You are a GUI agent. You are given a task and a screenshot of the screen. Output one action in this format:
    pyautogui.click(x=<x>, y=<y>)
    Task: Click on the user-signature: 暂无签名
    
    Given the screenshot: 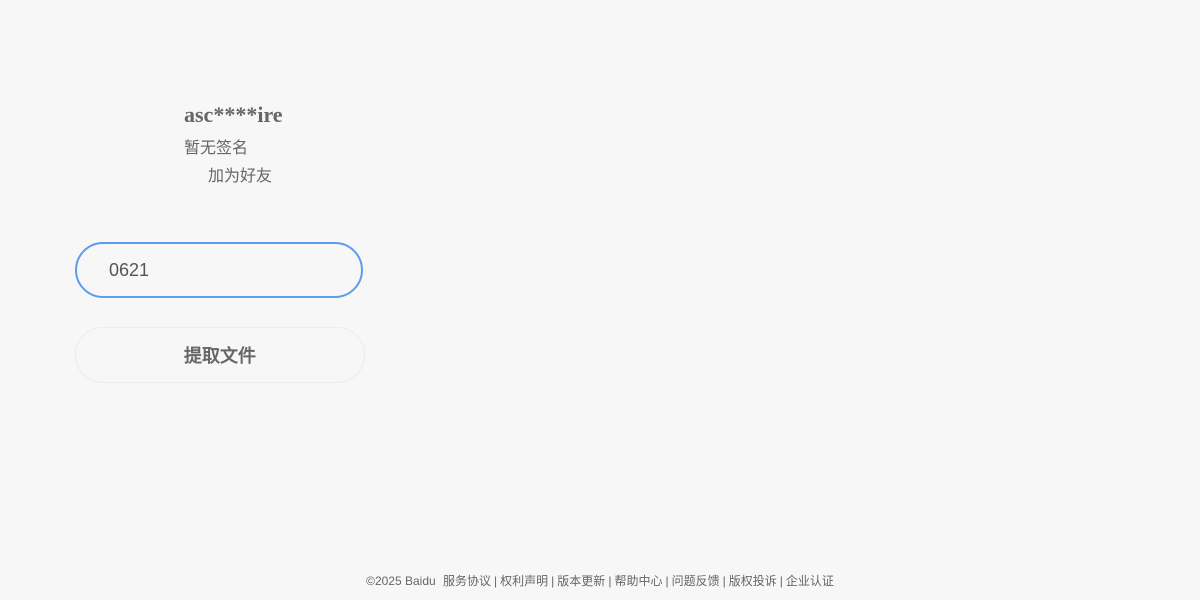 What is the action you would take?
    pyautogui.click(x=216, y=148)
    